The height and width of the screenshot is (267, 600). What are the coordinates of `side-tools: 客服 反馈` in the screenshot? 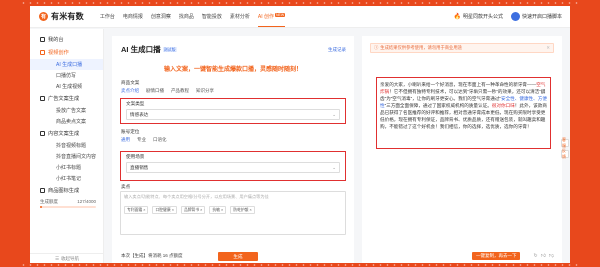 It's located at (565, 149).